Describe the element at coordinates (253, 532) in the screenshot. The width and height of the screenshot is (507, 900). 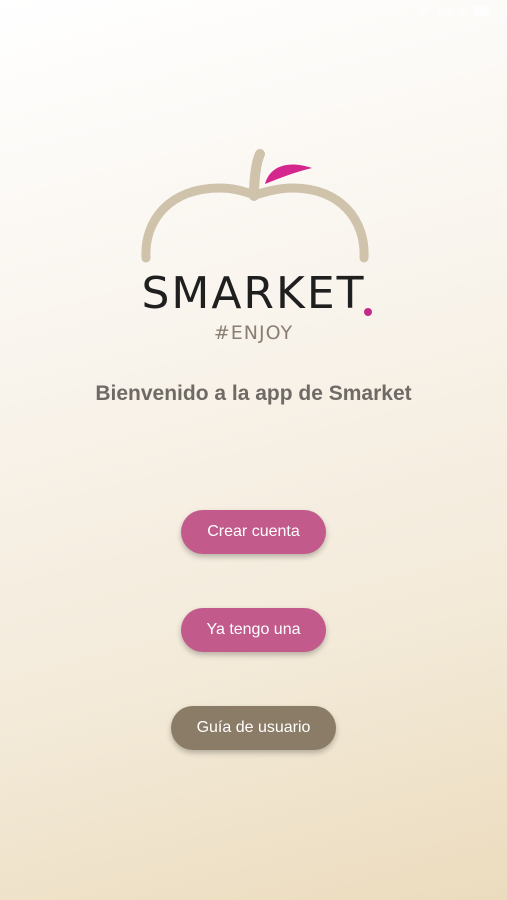
I see `create-account-button: Crear cuenta` at that location.